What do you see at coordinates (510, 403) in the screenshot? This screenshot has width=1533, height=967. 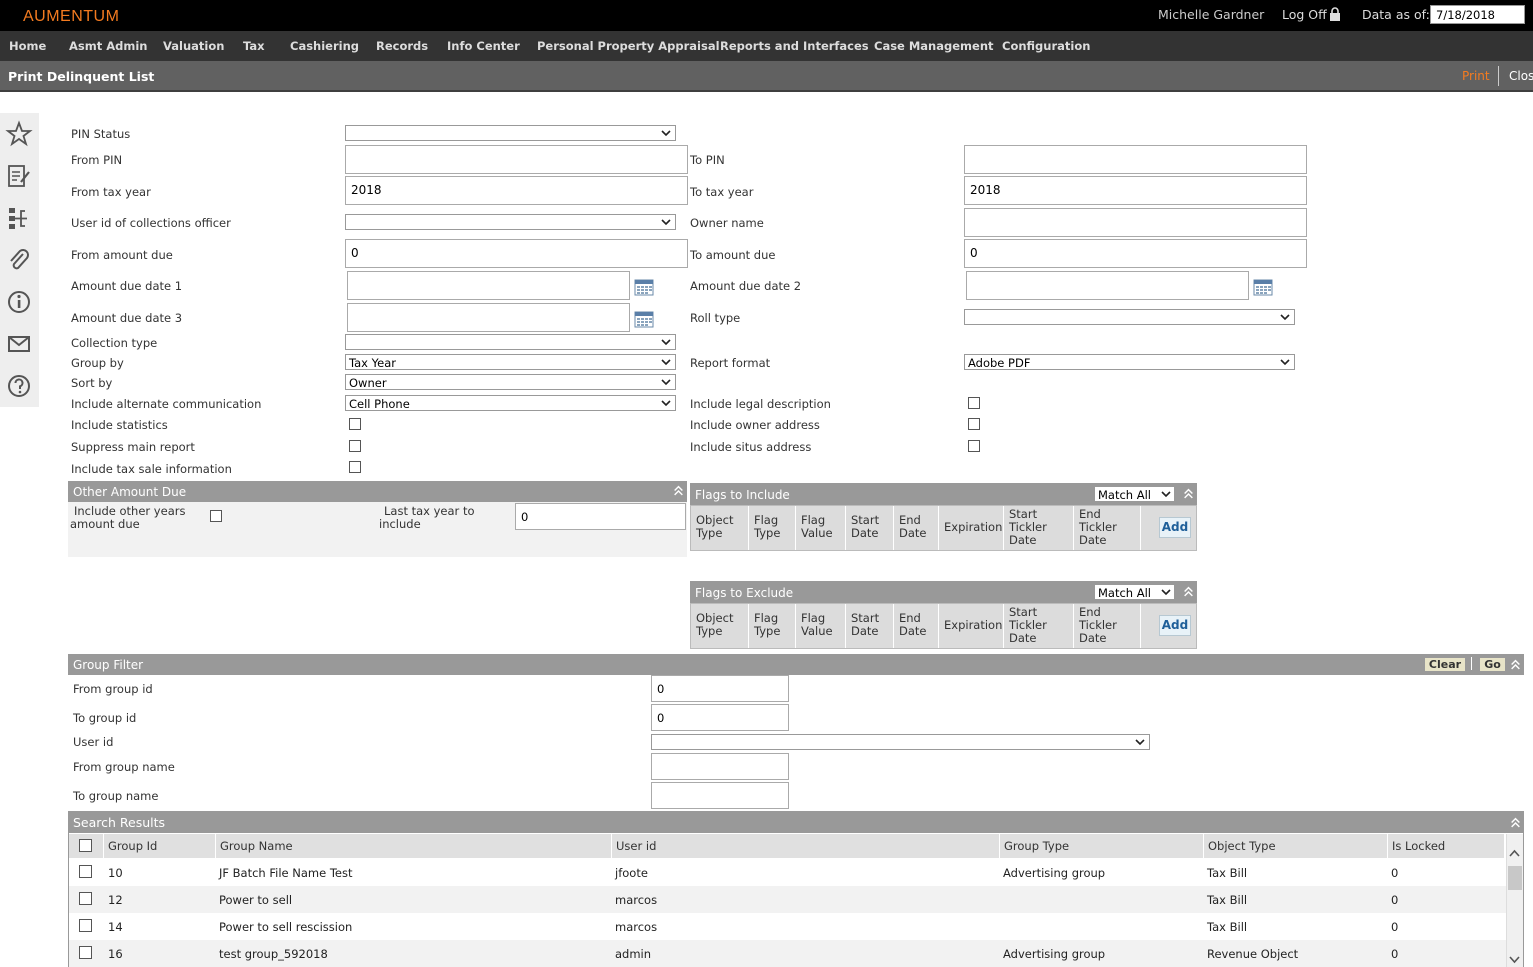 I see `alt-comm-select: Cell Phone` at bounding box center [510, 403].